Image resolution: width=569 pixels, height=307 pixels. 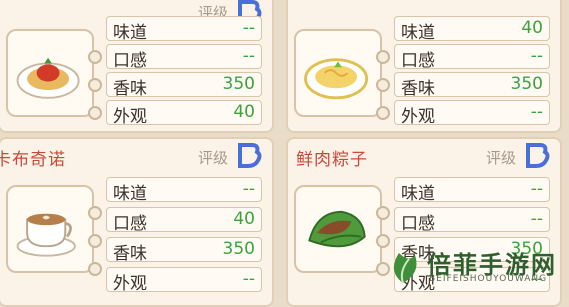 I want to click on coffee-cup-icon, so click(x=46, y=235).